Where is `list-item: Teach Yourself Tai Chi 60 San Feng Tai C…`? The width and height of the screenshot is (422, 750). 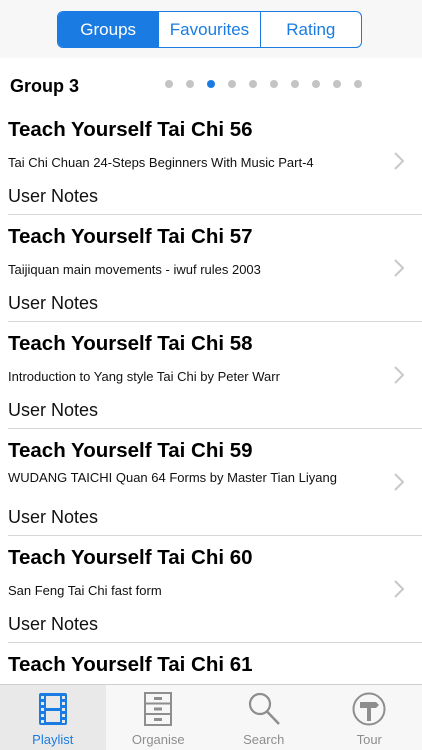 list-item: Teach Yourself Tai Chi 60 San Feng Tai C… is located at coordinates (215, 589).